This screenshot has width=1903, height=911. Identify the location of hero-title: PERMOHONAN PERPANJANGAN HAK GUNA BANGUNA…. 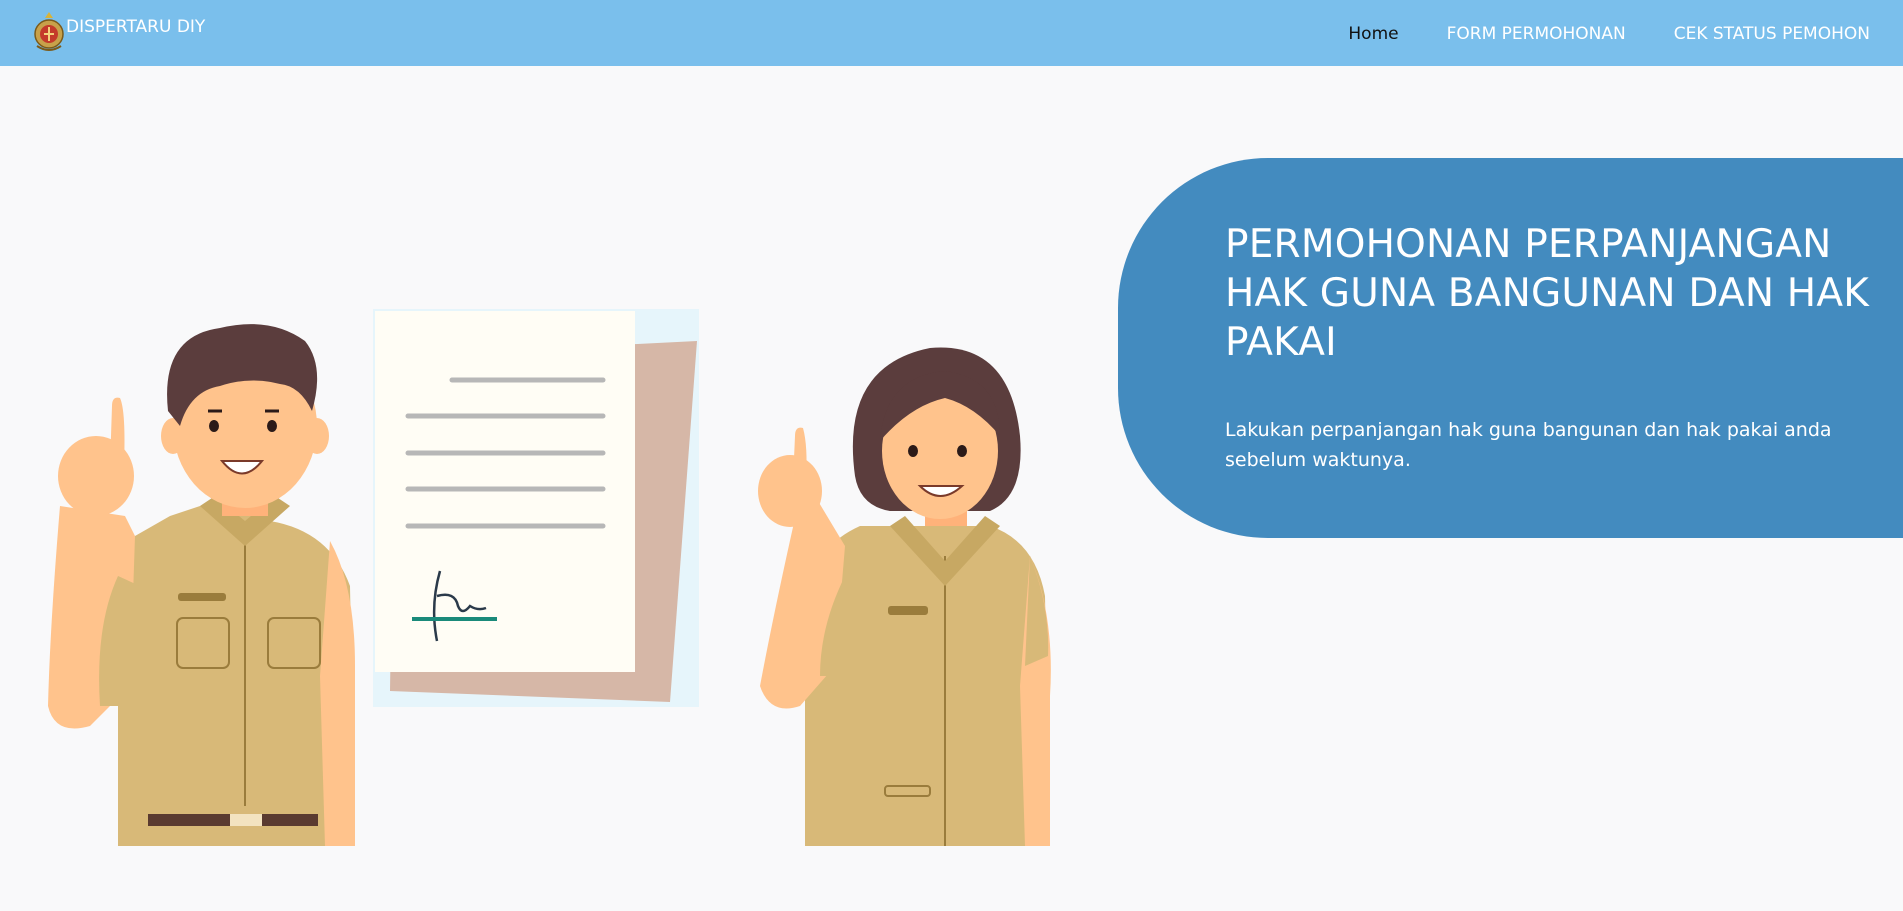
(1547, 293).